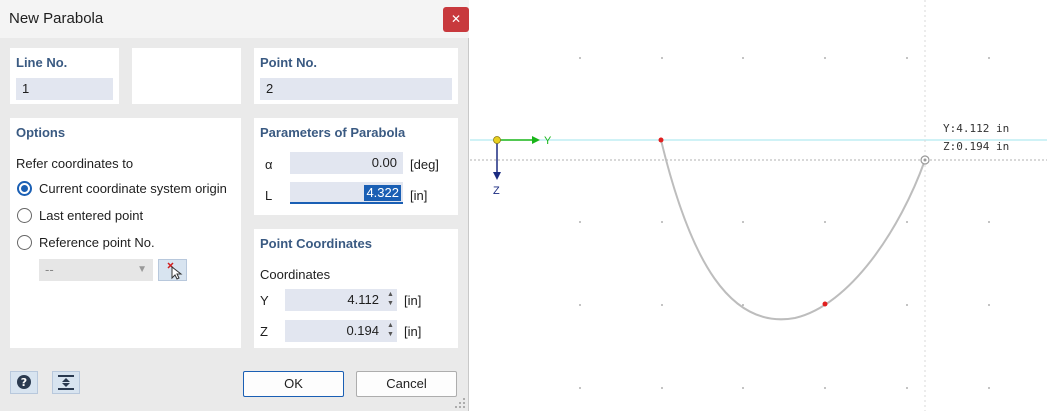 The width and height of the screenshot is (1047, 414). I want to click on chevron-down-icon: ▼, so click(142, 269).